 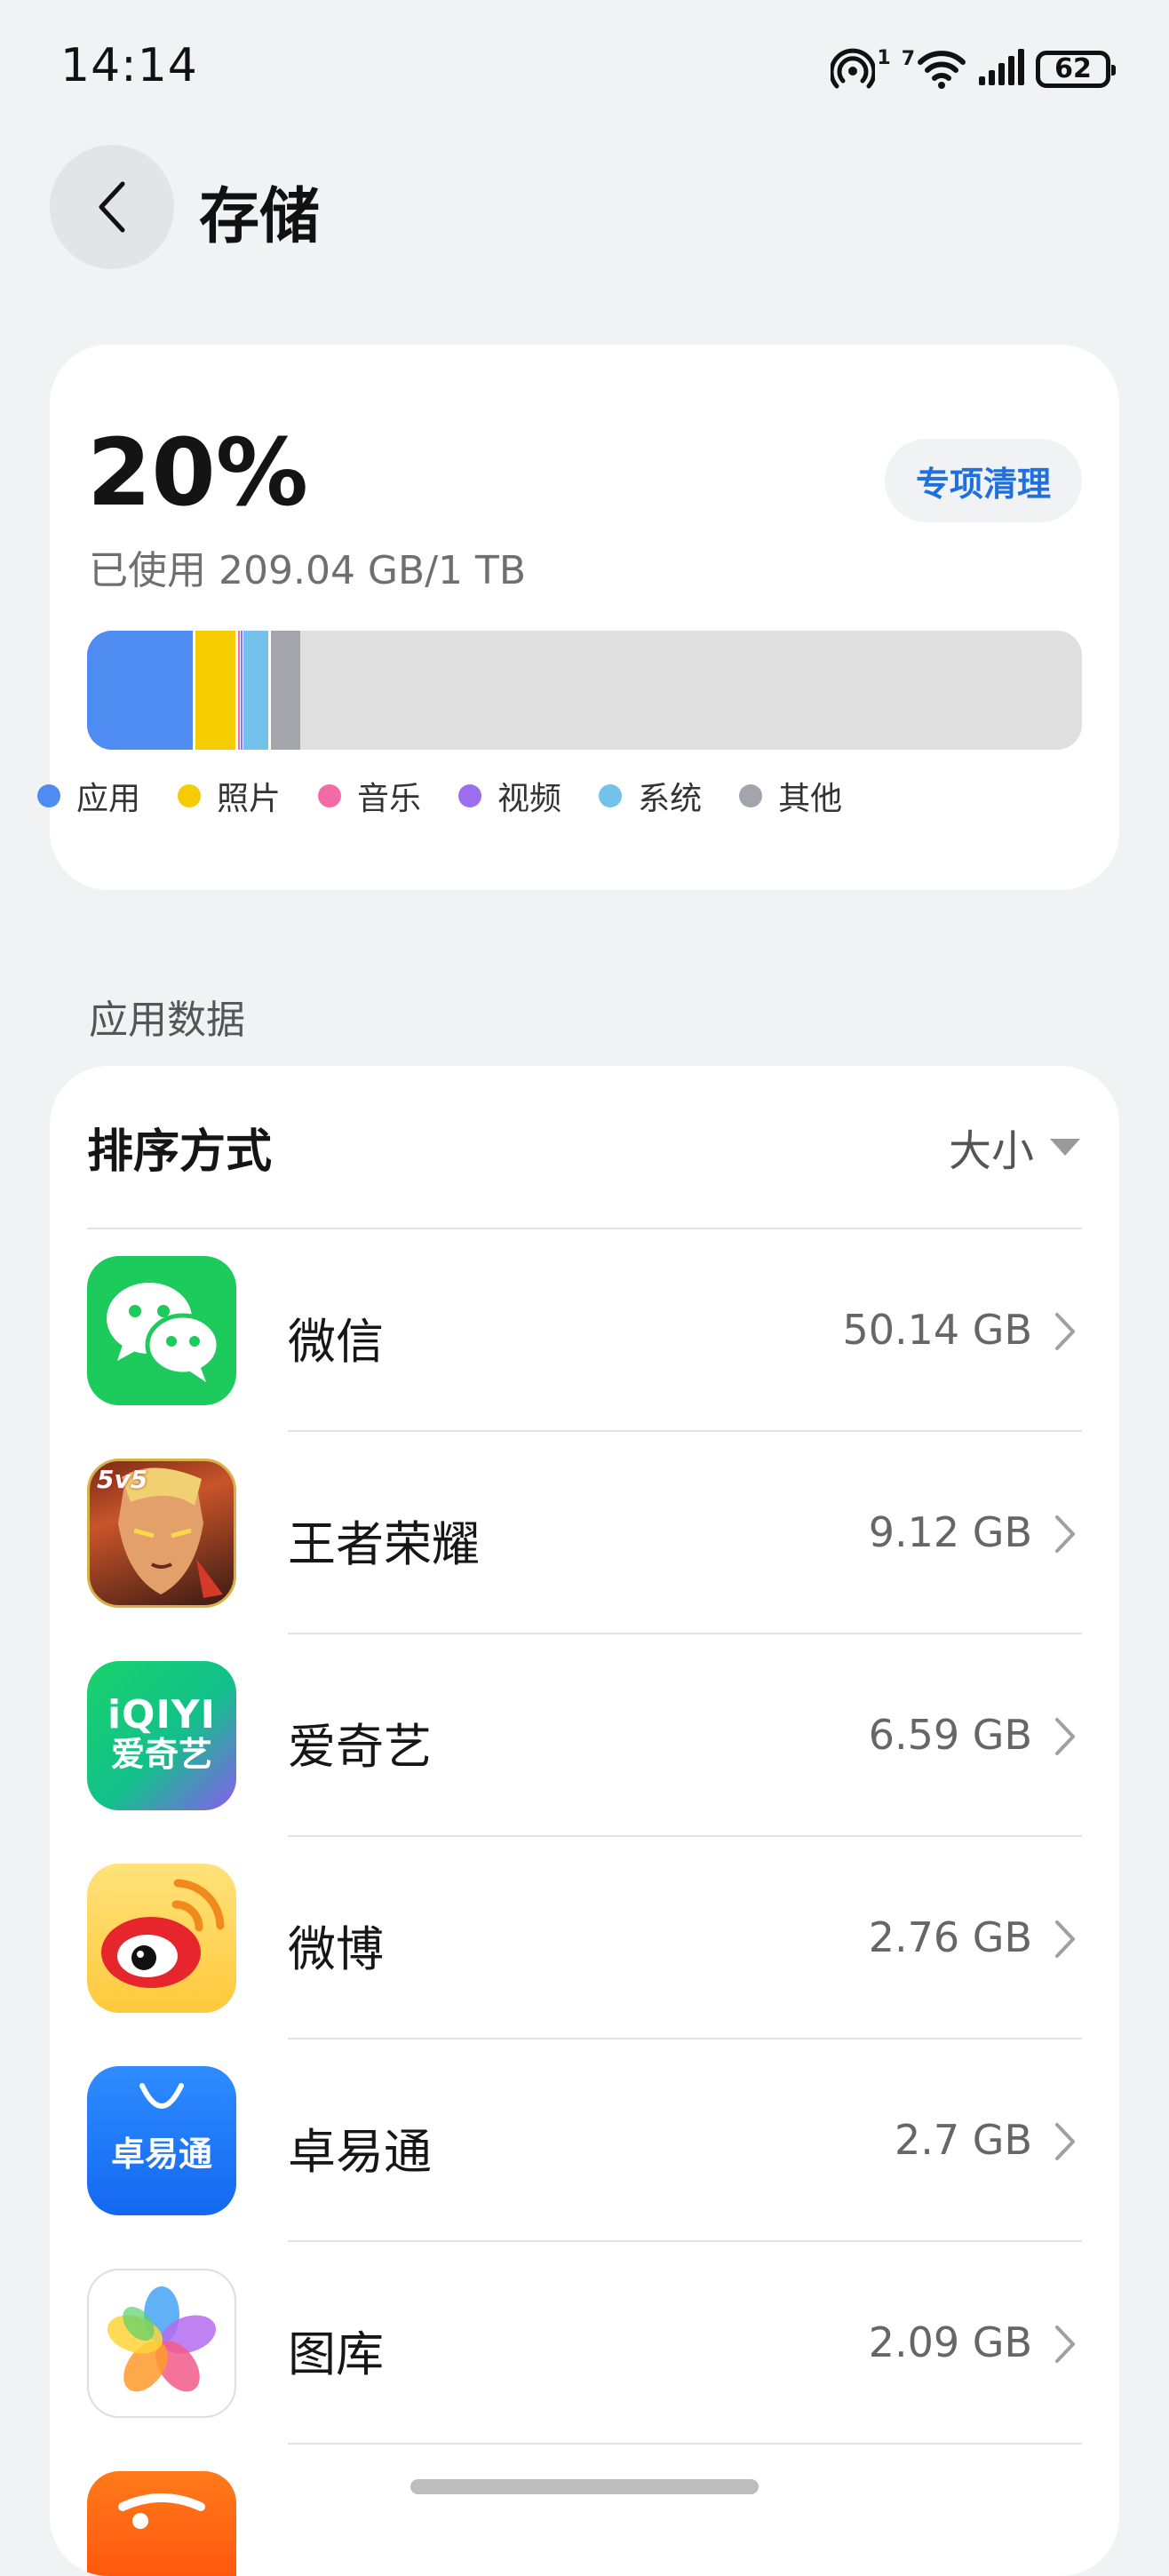 I want to click on section-title-app-data: 应用数据, so click(x=167, y=1020).